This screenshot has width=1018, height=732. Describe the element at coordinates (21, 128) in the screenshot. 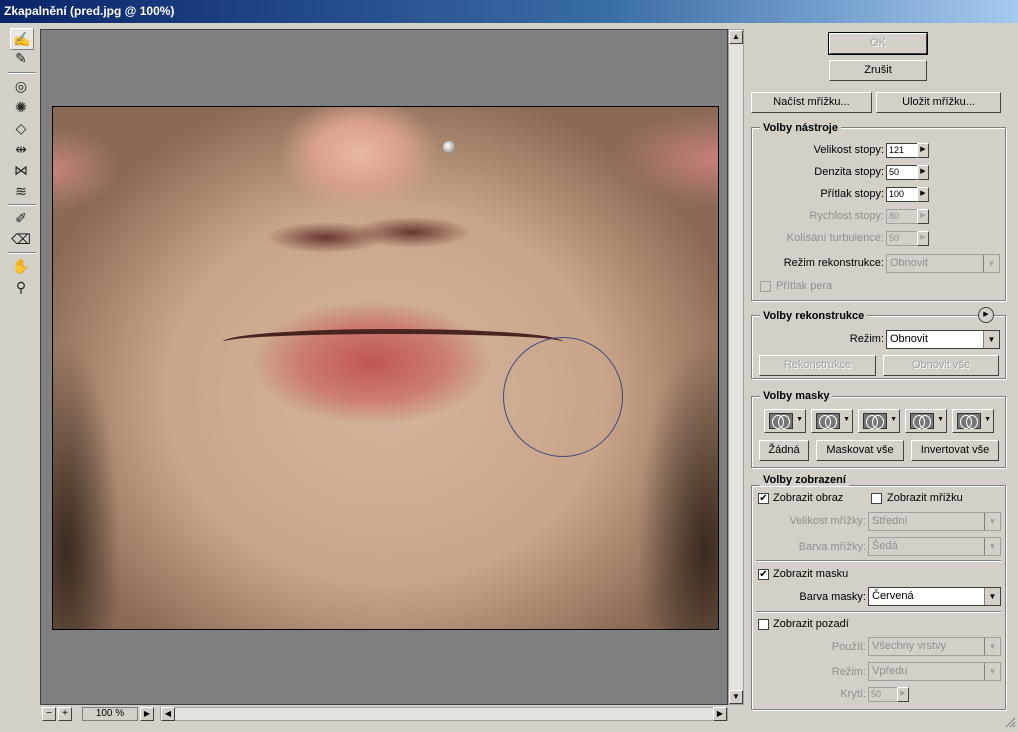

I see `bloat-tool-icon: ◇` at that location.